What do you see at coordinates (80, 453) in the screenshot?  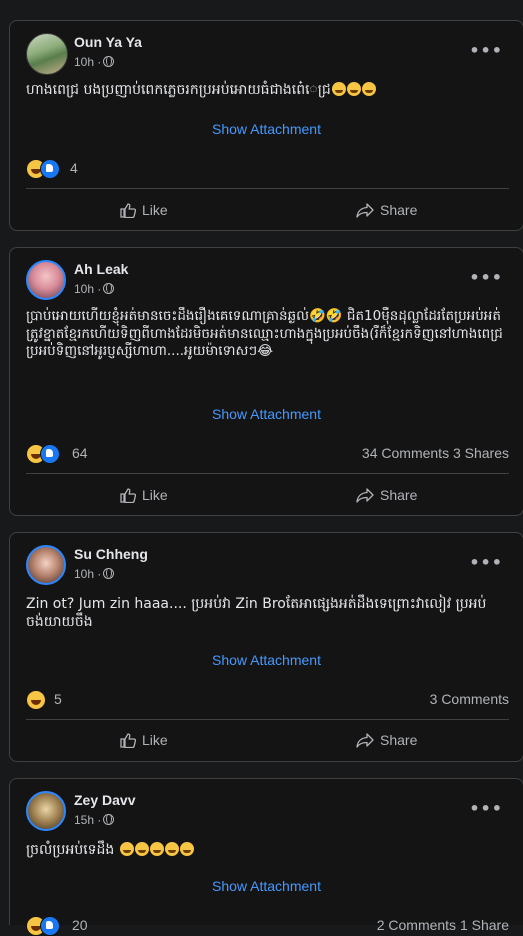 I see `reaction-count: 64` at bounding box center [80, 453].